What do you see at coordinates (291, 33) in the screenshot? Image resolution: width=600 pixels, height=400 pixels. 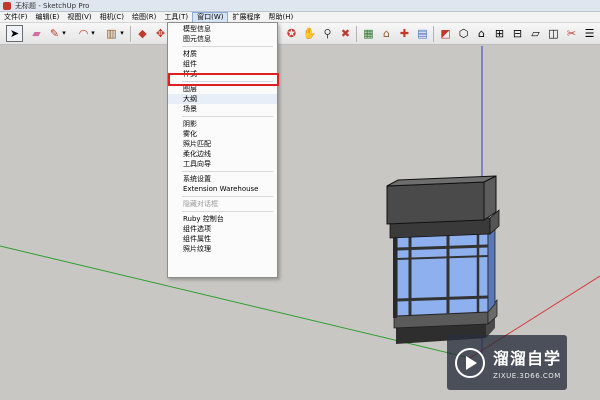 I see `orbit-icon: ✪` at bounding box center [291, 33].